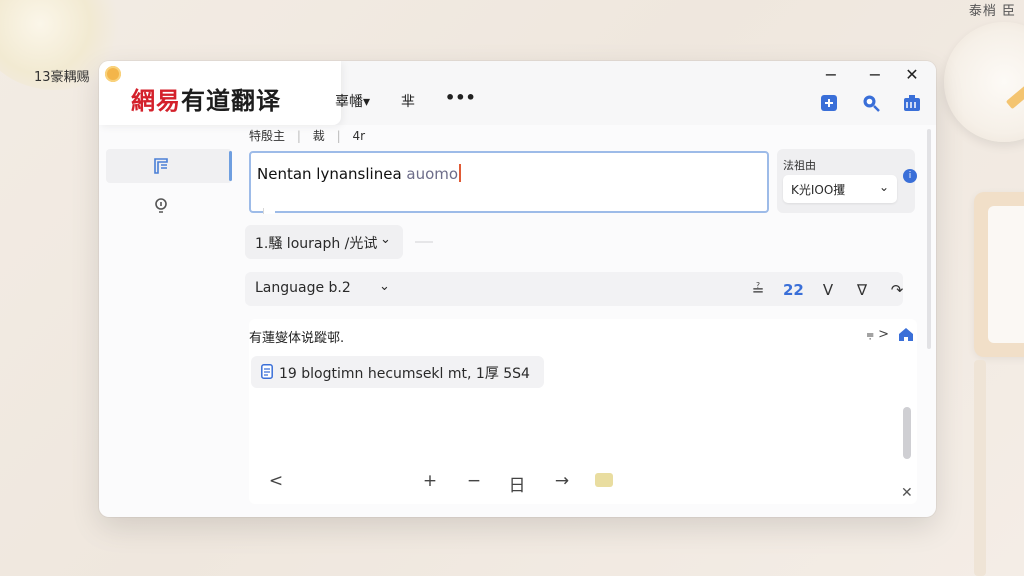  I want to click on domain-select: K光IOO攫 ⌄, so click(840, 189).